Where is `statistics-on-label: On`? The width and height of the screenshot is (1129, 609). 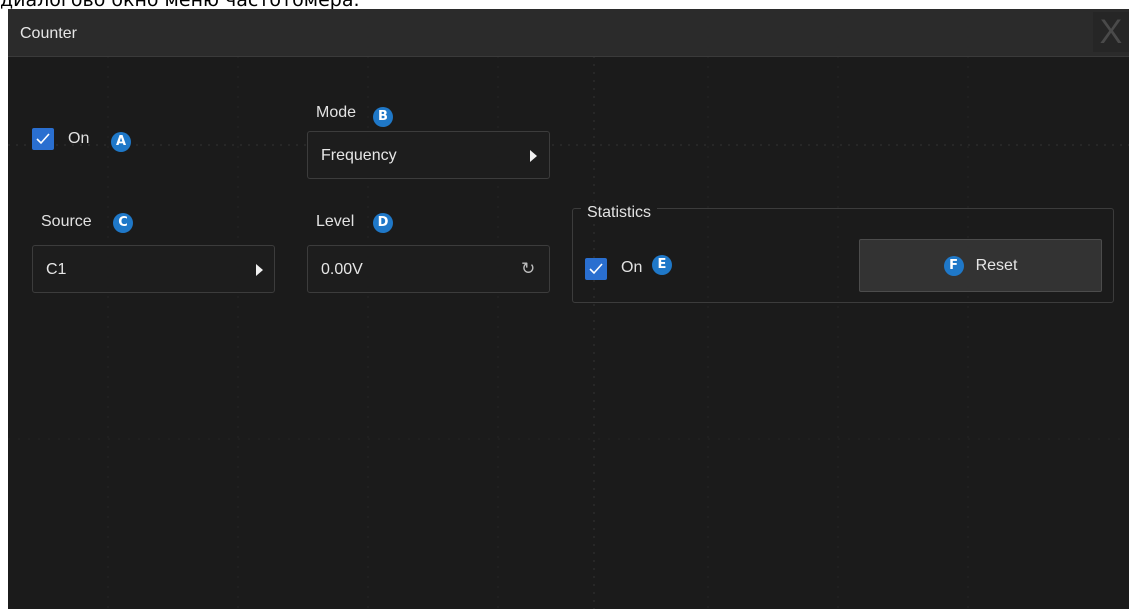 statistics-on-label: On is located at coordinates (632, 267).